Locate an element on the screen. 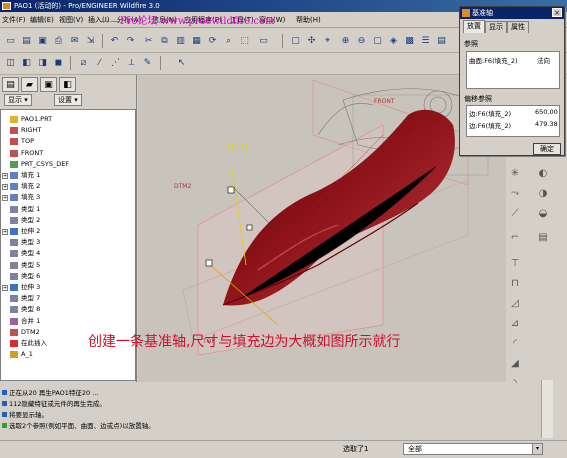 This screenshot has width=567, height=458. wireframe-icon: ◫ is located at coordinates (10, 63).